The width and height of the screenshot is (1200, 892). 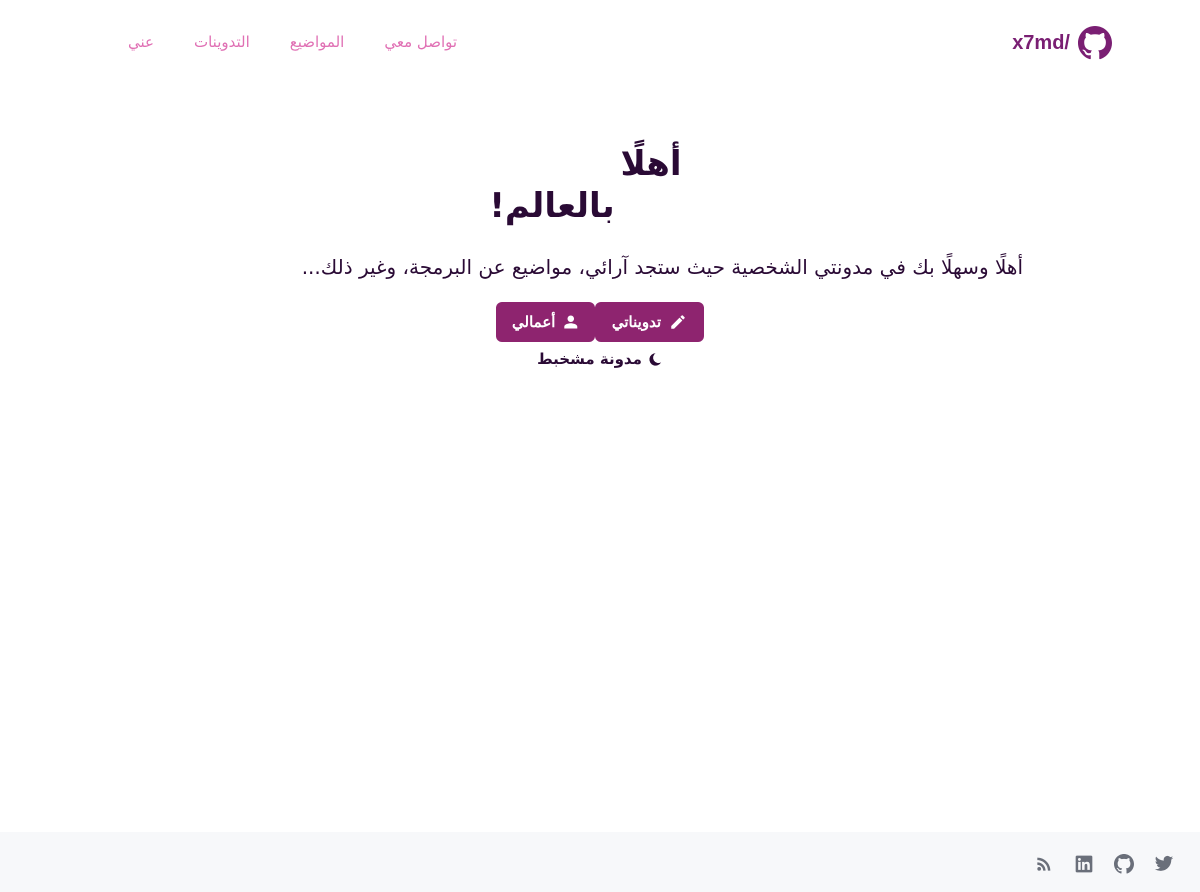 What do you see at coordinates (1164, 864) in the screenshot?
I see `twitter-icon` at bounding box center [1164, 864].